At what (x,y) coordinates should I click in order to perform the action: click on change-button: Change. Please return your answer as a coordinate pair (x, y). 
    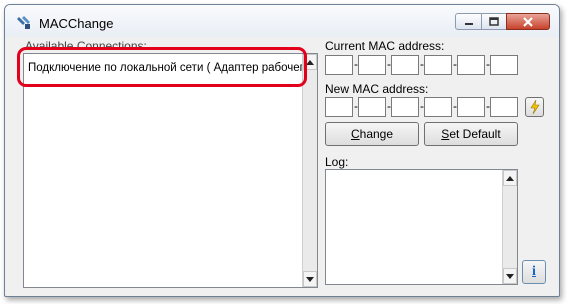
    Looking at the image, I should click on (372, 134).